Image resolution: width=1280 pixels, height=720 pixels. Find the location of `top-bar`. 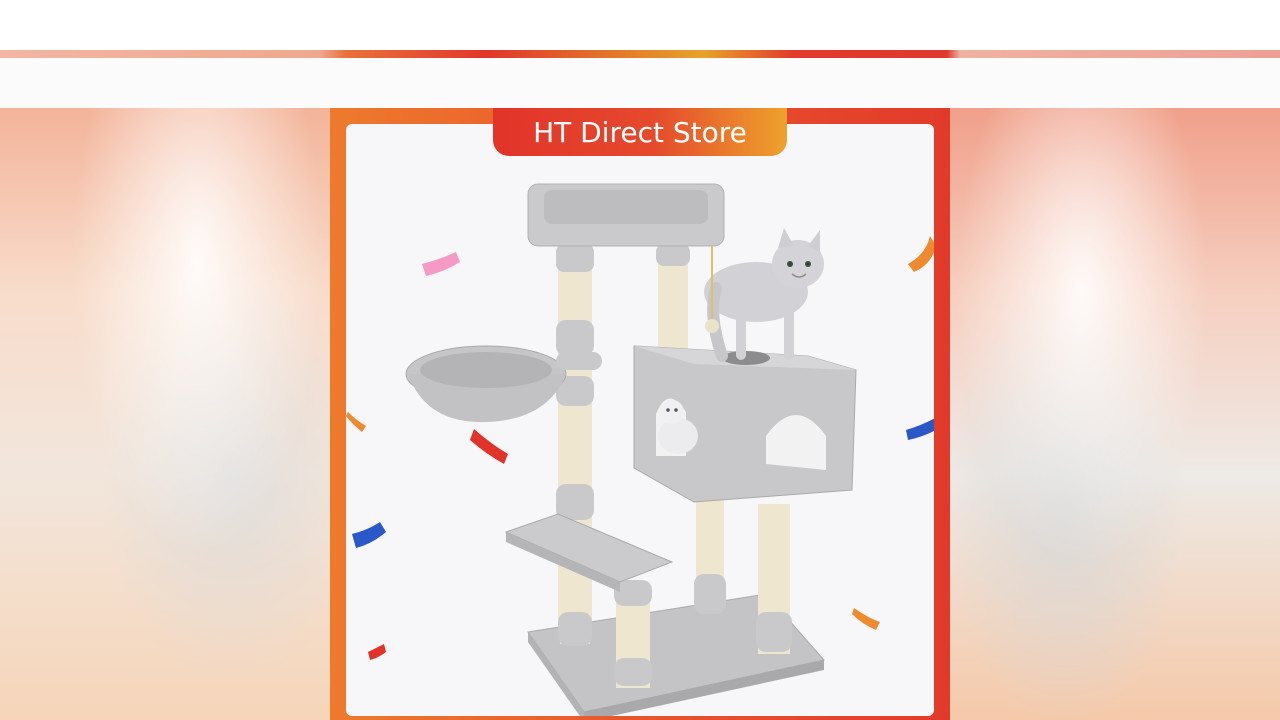

top-bar is located at coordinates (640, 25).